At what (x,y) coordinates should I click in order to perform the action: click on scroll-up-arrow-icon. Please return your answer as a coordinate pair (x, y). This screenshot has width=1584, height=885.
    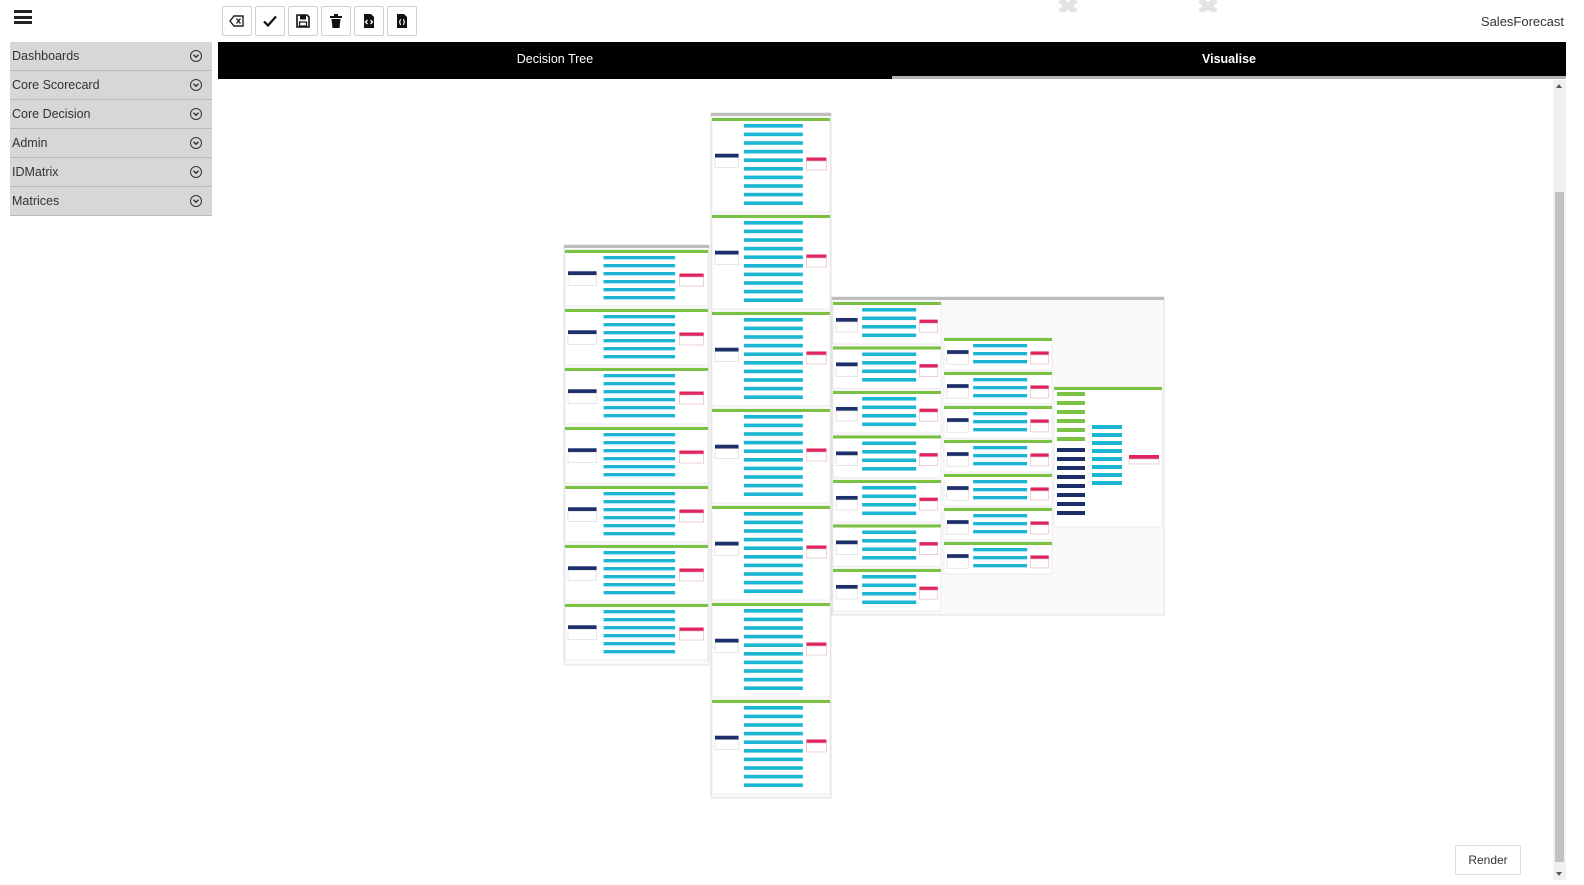
    Looking at the image, I should click on (1559, 86).